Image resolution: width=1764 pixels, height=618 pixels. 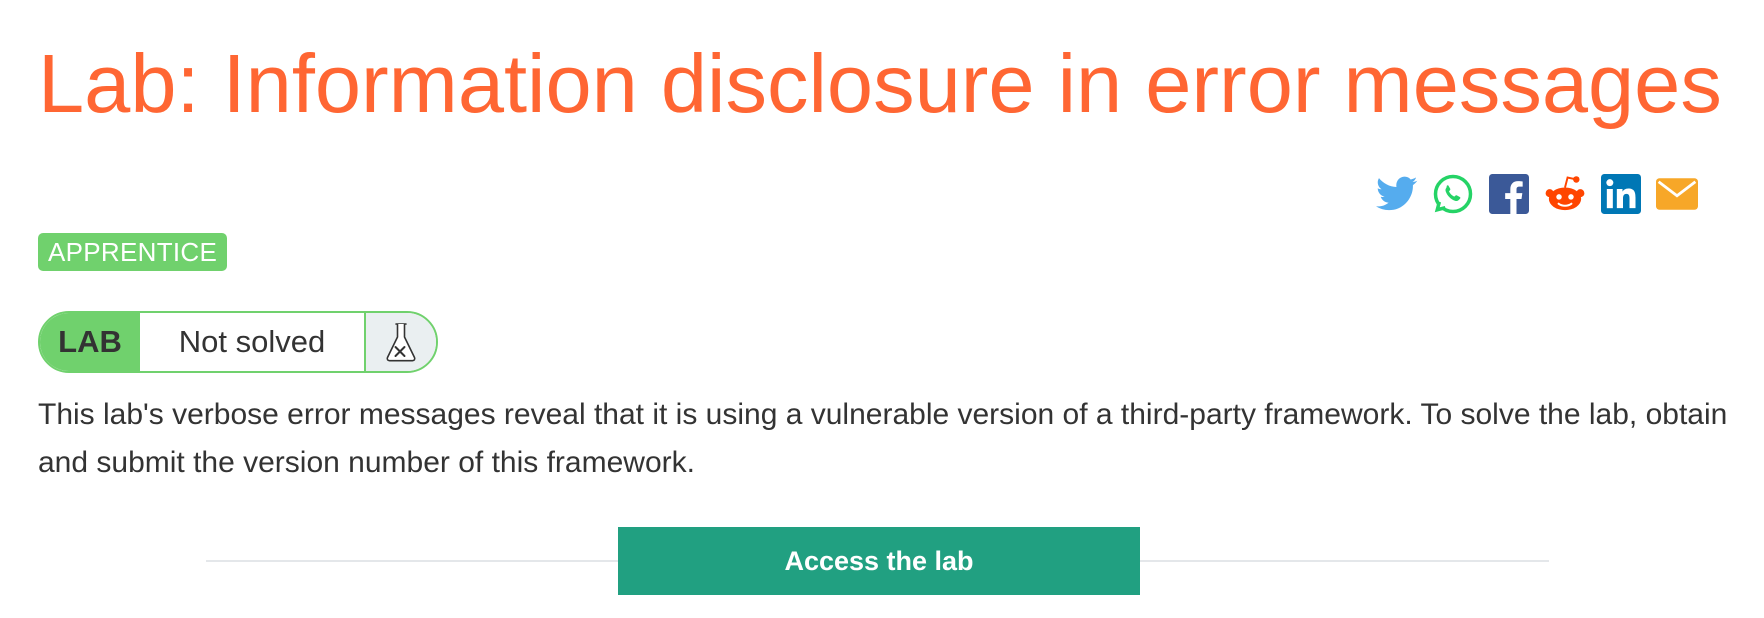 What do you see at coordinates (1621, 194) in the screenshot?
I see `linkedin-icon` at bounding box center [1621, 194].